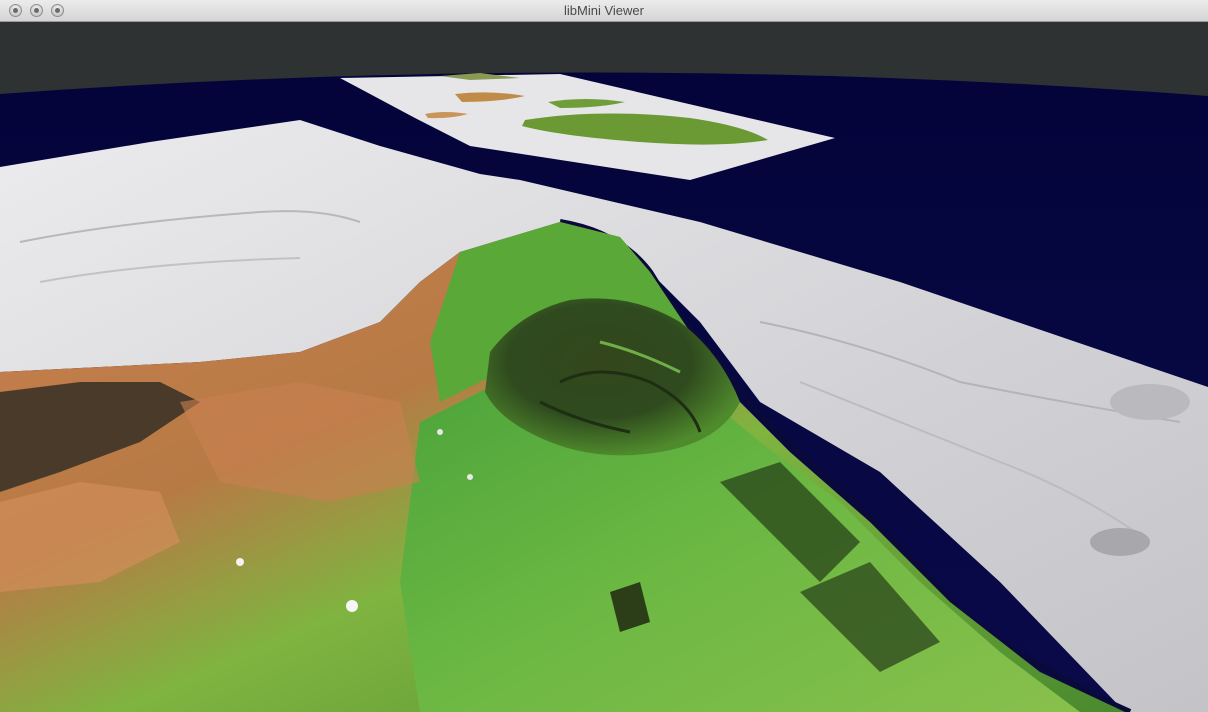  I want to click on title-bar: libMini Viewer, so click(604, 11).